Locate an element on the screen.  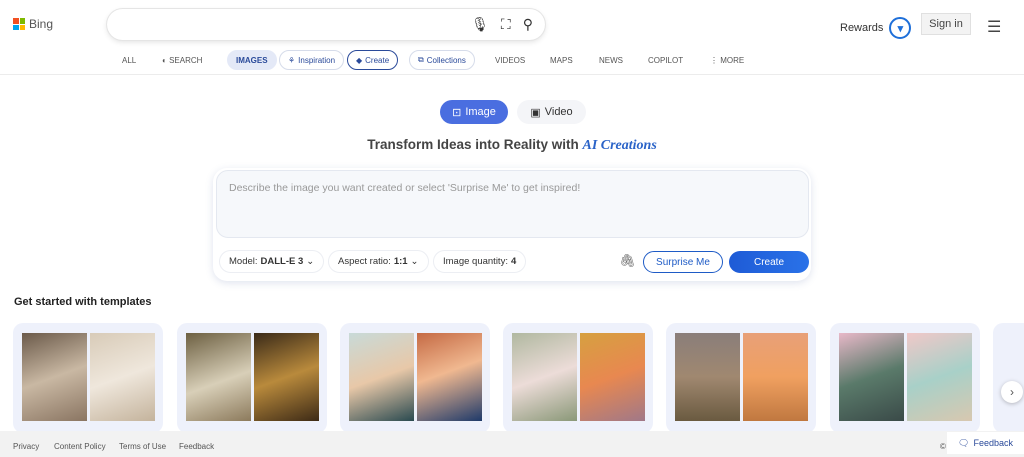
create-icon: ◆ is located at coordinates (359, 60).